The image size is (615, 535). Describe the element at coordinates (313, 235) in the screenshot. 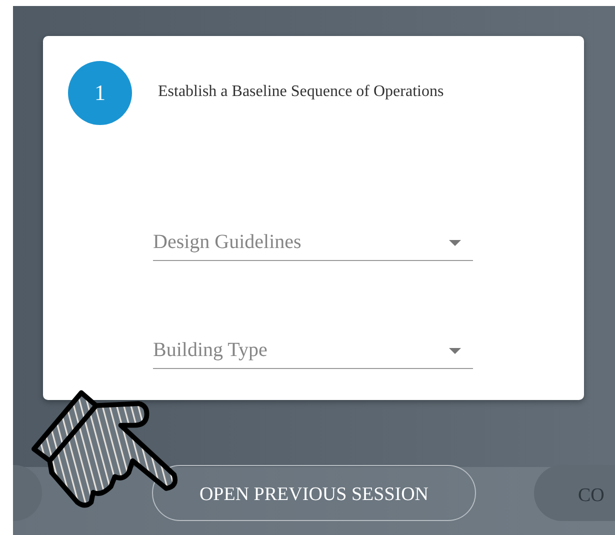

I see `dropdown-field: Design Guidelines` at that location.